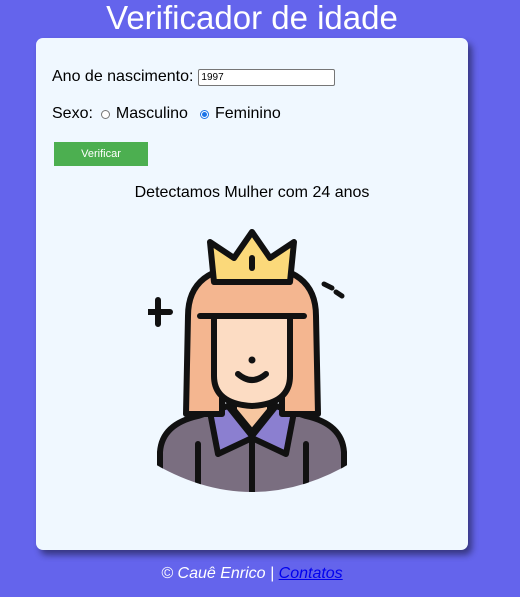 Image resolution: width=520 pixels, height=597 pixels. What do you see at coordinates (252, 18) in the screenshot?
I see `page-title: Verificador de idade` at bounding box center [252, 18].